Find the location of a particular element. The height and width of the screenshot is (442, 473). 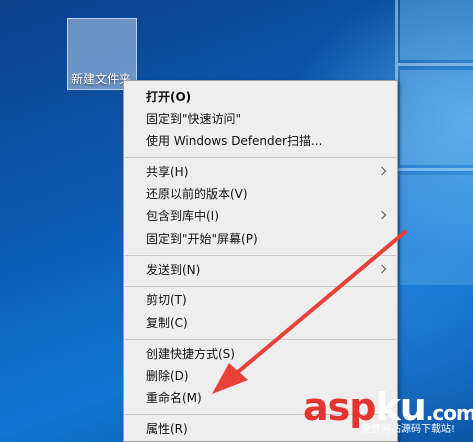

watermark-tagline: 免费网站源码下载站! is located at coordinates (408, 429).